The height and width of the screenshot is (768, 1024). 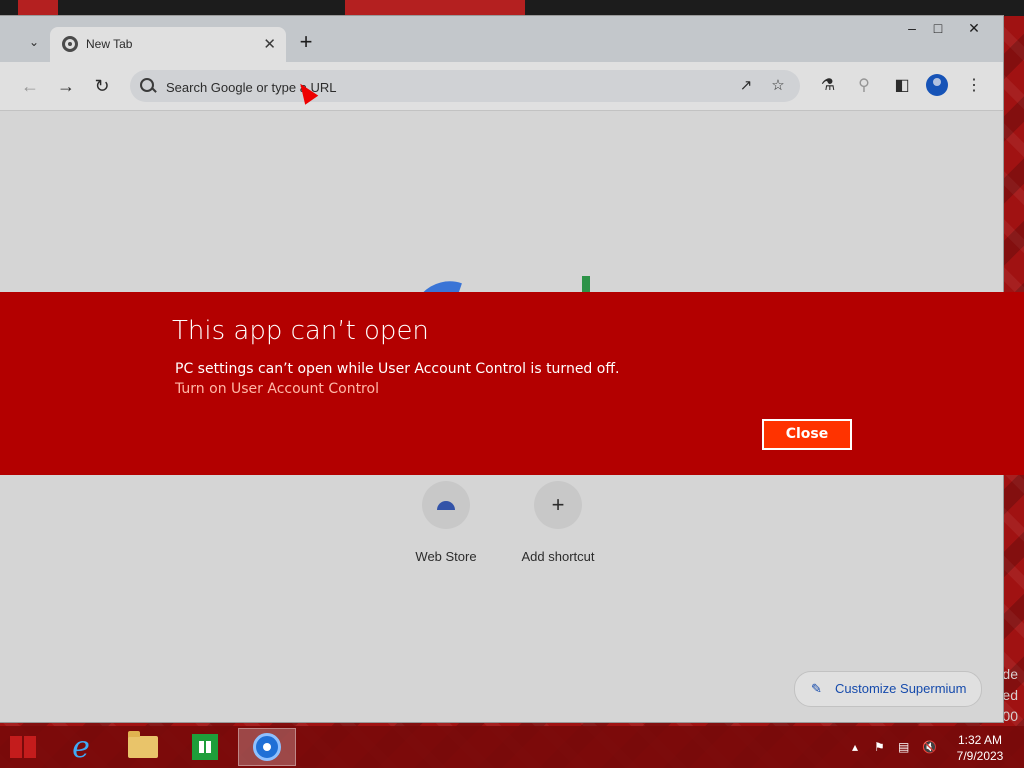 What do you see at coordinates (879, 747) in the screenshot?
I see `action-center-flag-icon: ⚑` at bounding box center [879, 747].